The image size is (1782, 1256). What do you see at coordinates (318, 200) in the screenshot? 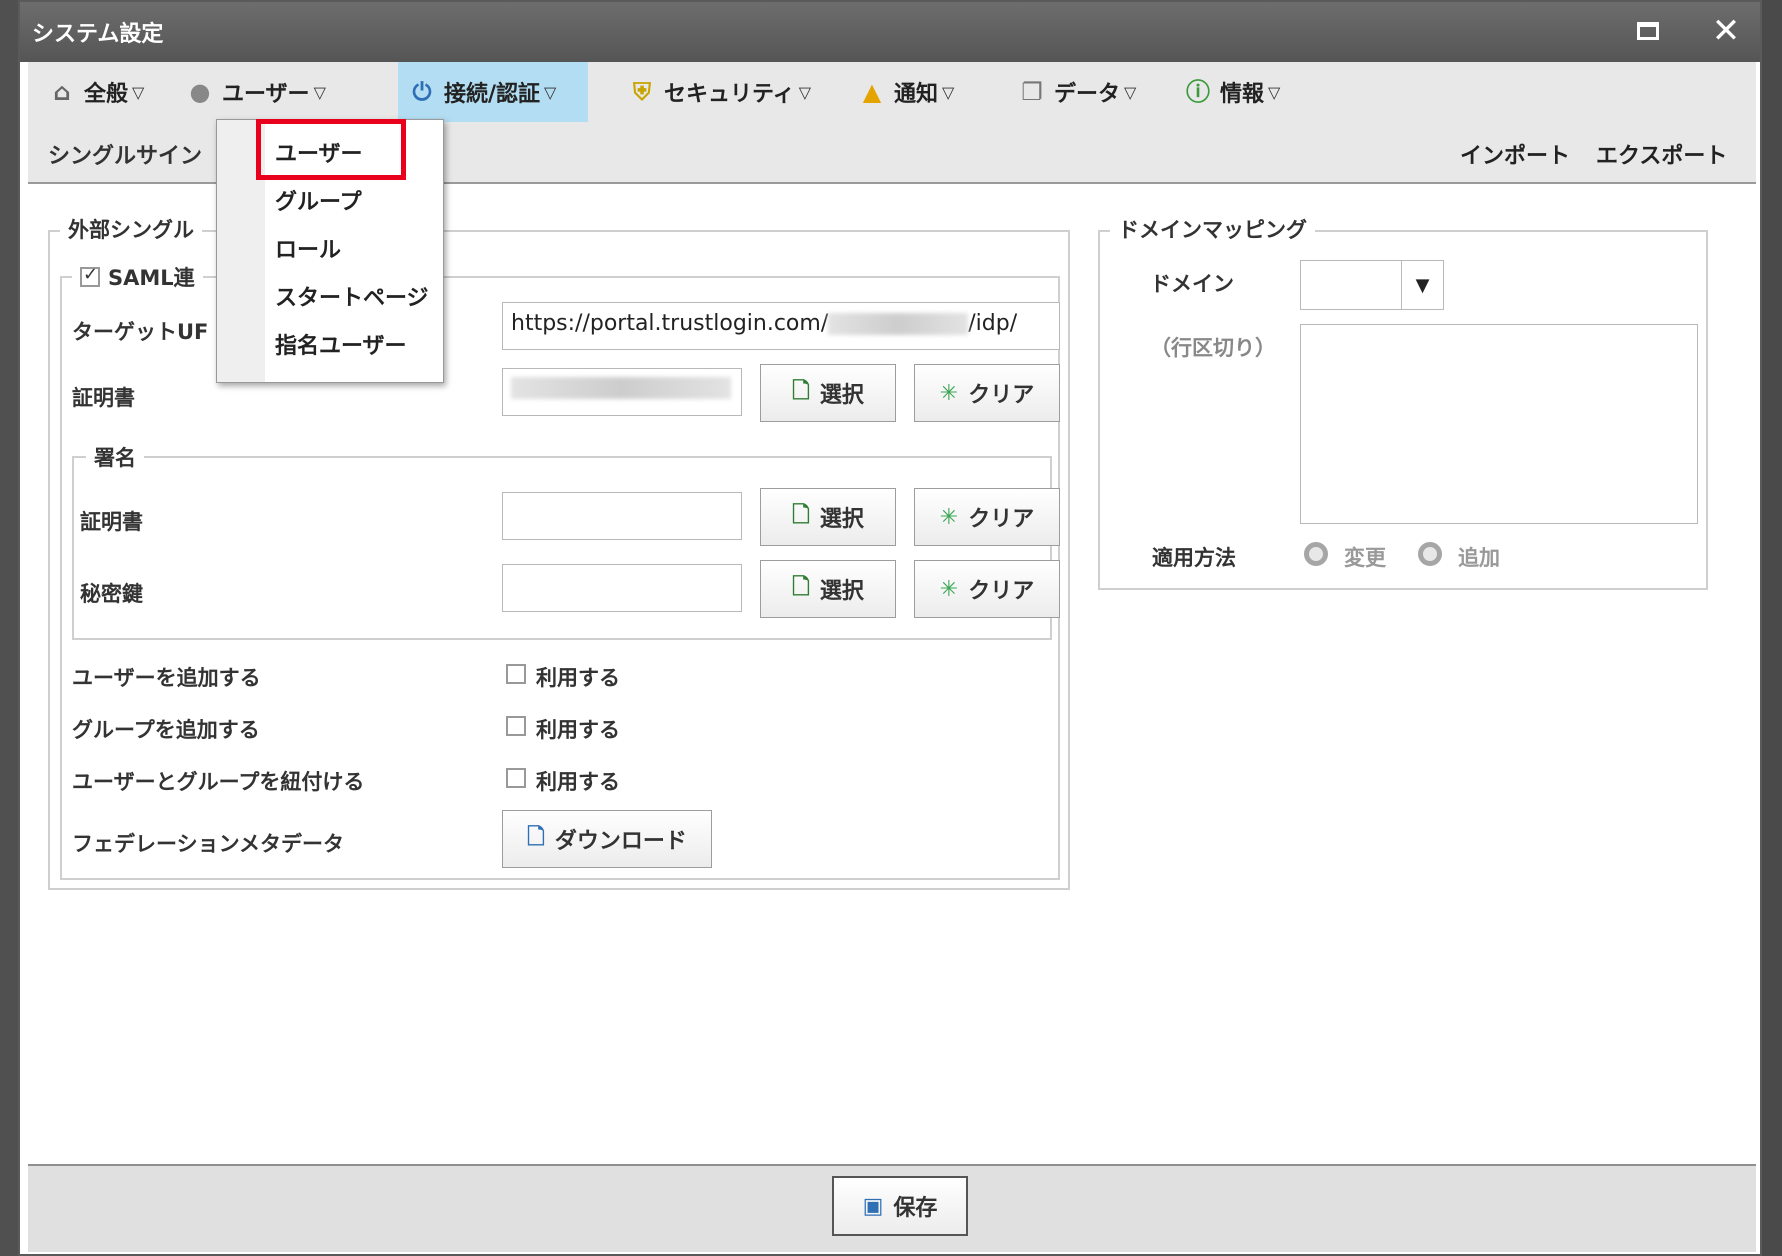
I see `dropdown-item-group: グループ` at bounding box center [318, 200].